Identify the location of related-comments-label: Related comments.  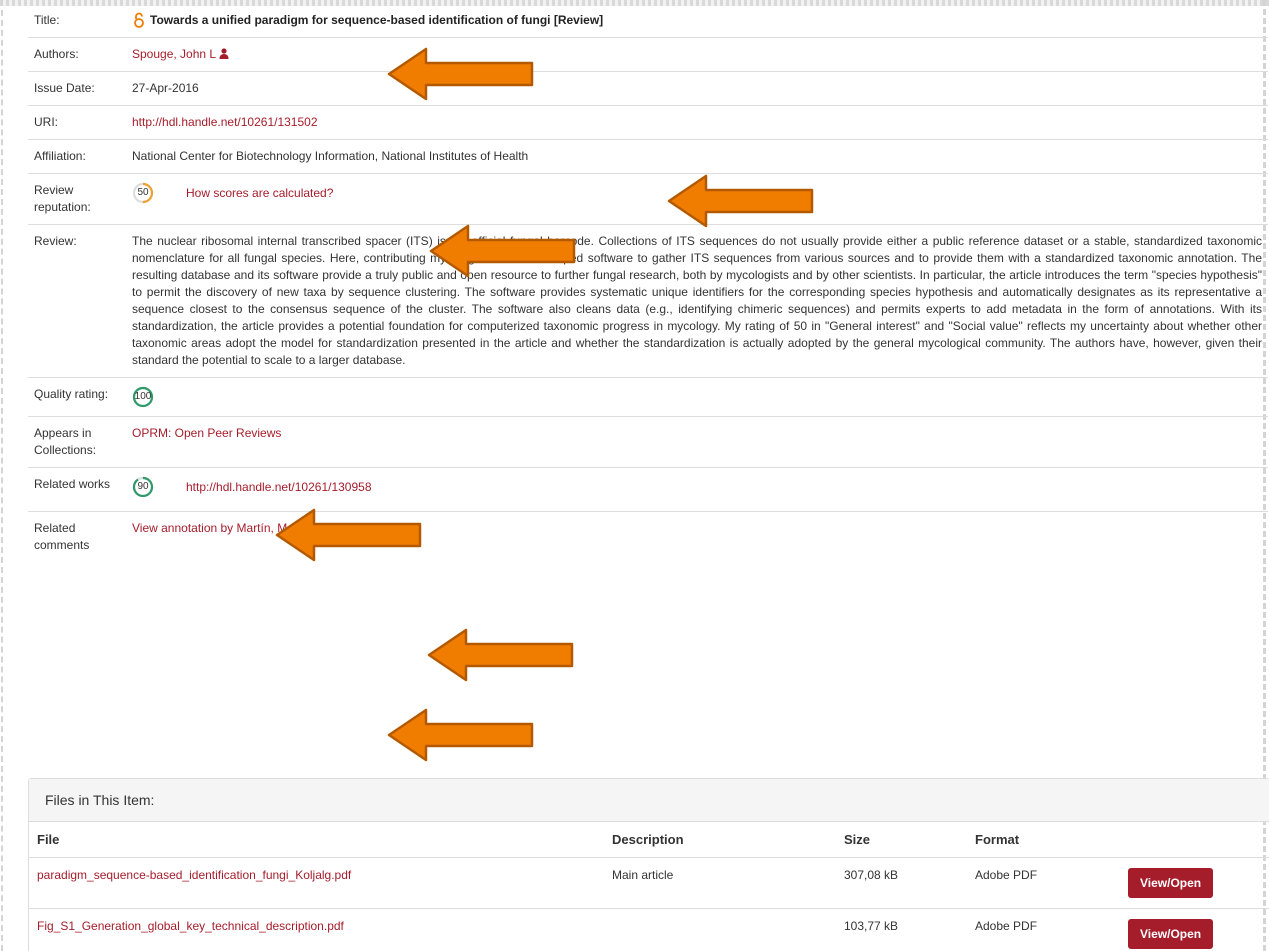
(77, 536).